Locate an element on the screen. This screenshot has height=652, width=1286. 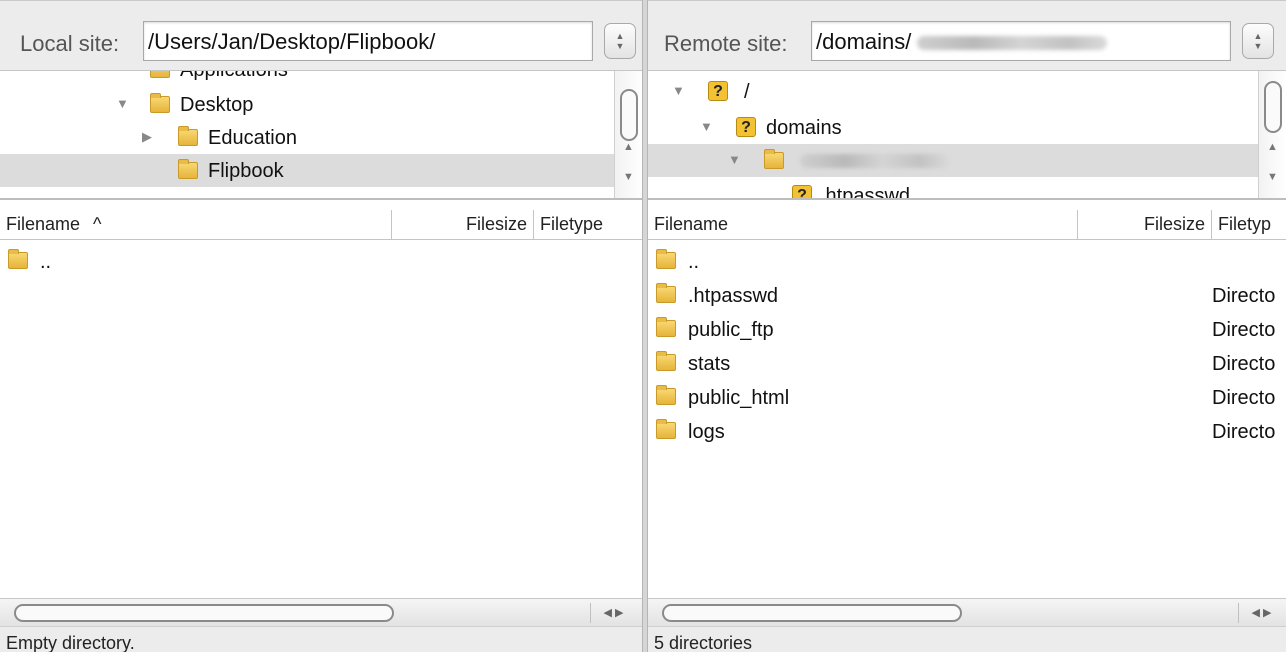
remote-site-path-input: /domains/ is located at coordinates (1021, 41).